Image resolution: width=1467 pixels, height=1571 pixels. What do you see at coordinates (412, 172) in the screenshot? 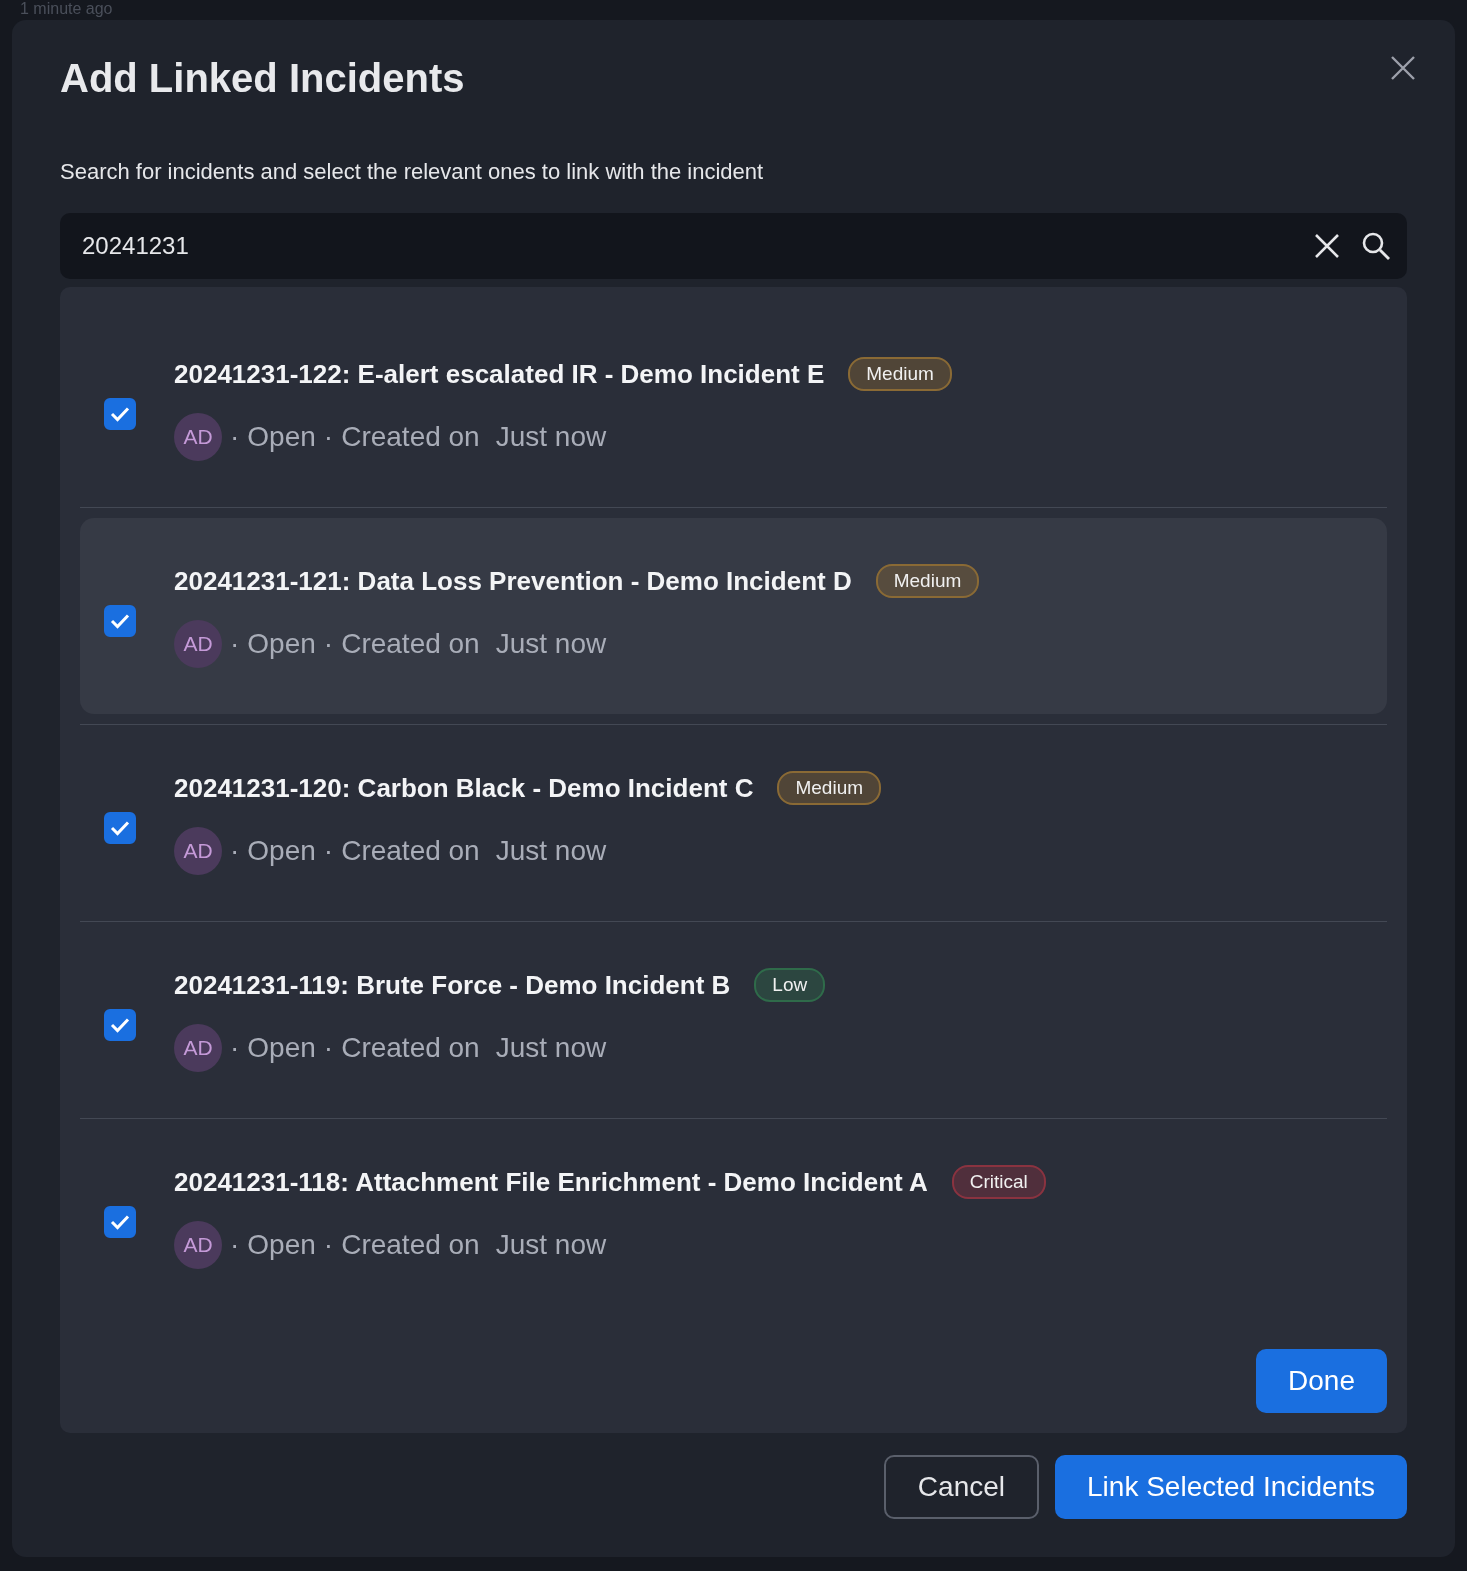
I see `dialog-description: Search for incidents and select the relevant ones to link with the incident` at bounding box center [412, 172].